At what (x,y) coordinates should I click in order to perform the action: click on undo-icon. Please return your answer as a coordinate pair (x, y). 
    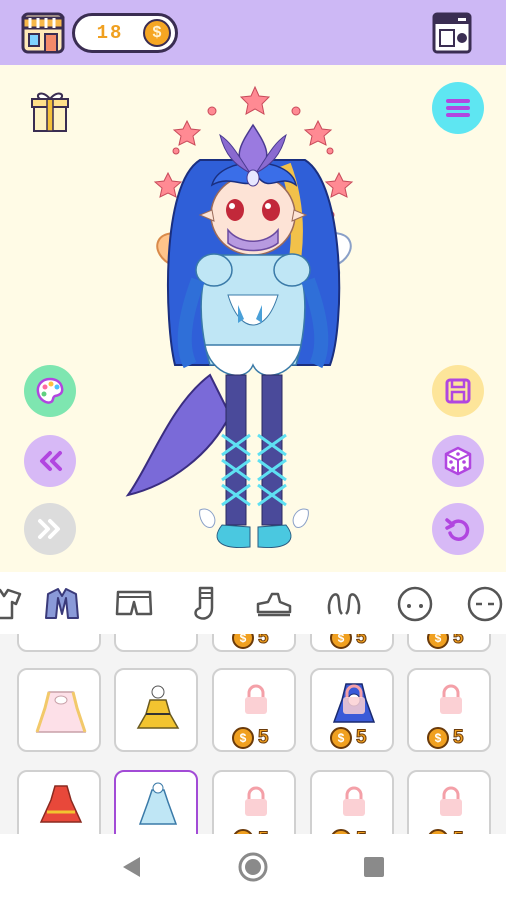
    Looking at the image, I should click on (457, 529).